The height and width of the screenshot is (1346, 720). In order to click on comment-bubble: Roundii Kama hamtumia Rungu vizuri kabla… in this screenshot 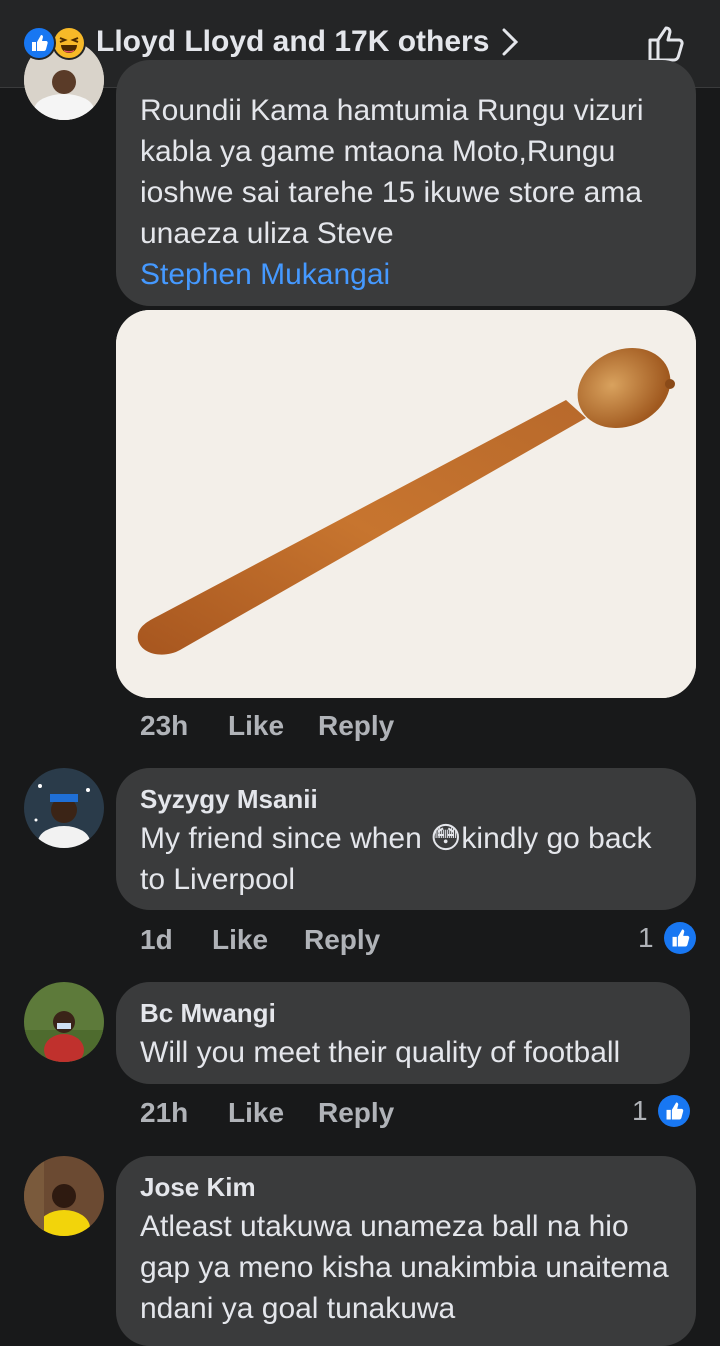, I will do `click(406, 183)`.